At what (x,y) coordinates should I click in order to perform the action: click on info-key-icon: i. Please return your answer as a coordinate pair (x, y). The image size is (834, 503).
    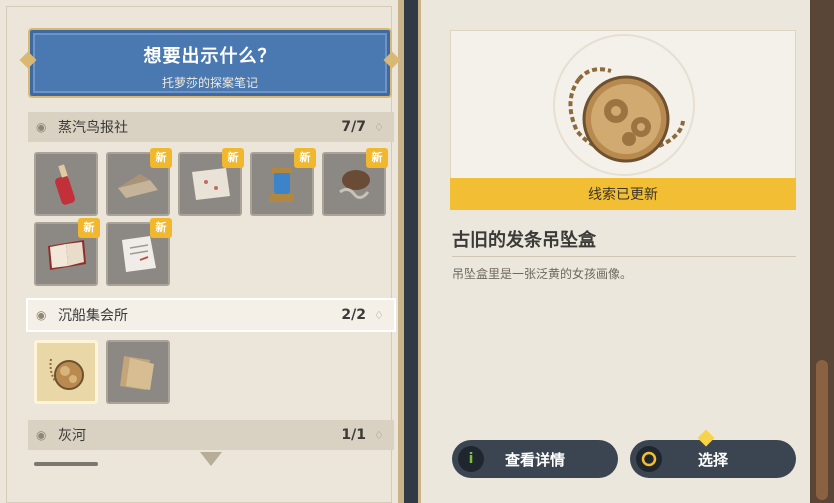
    Looking at the image, I should click on (471, 459).